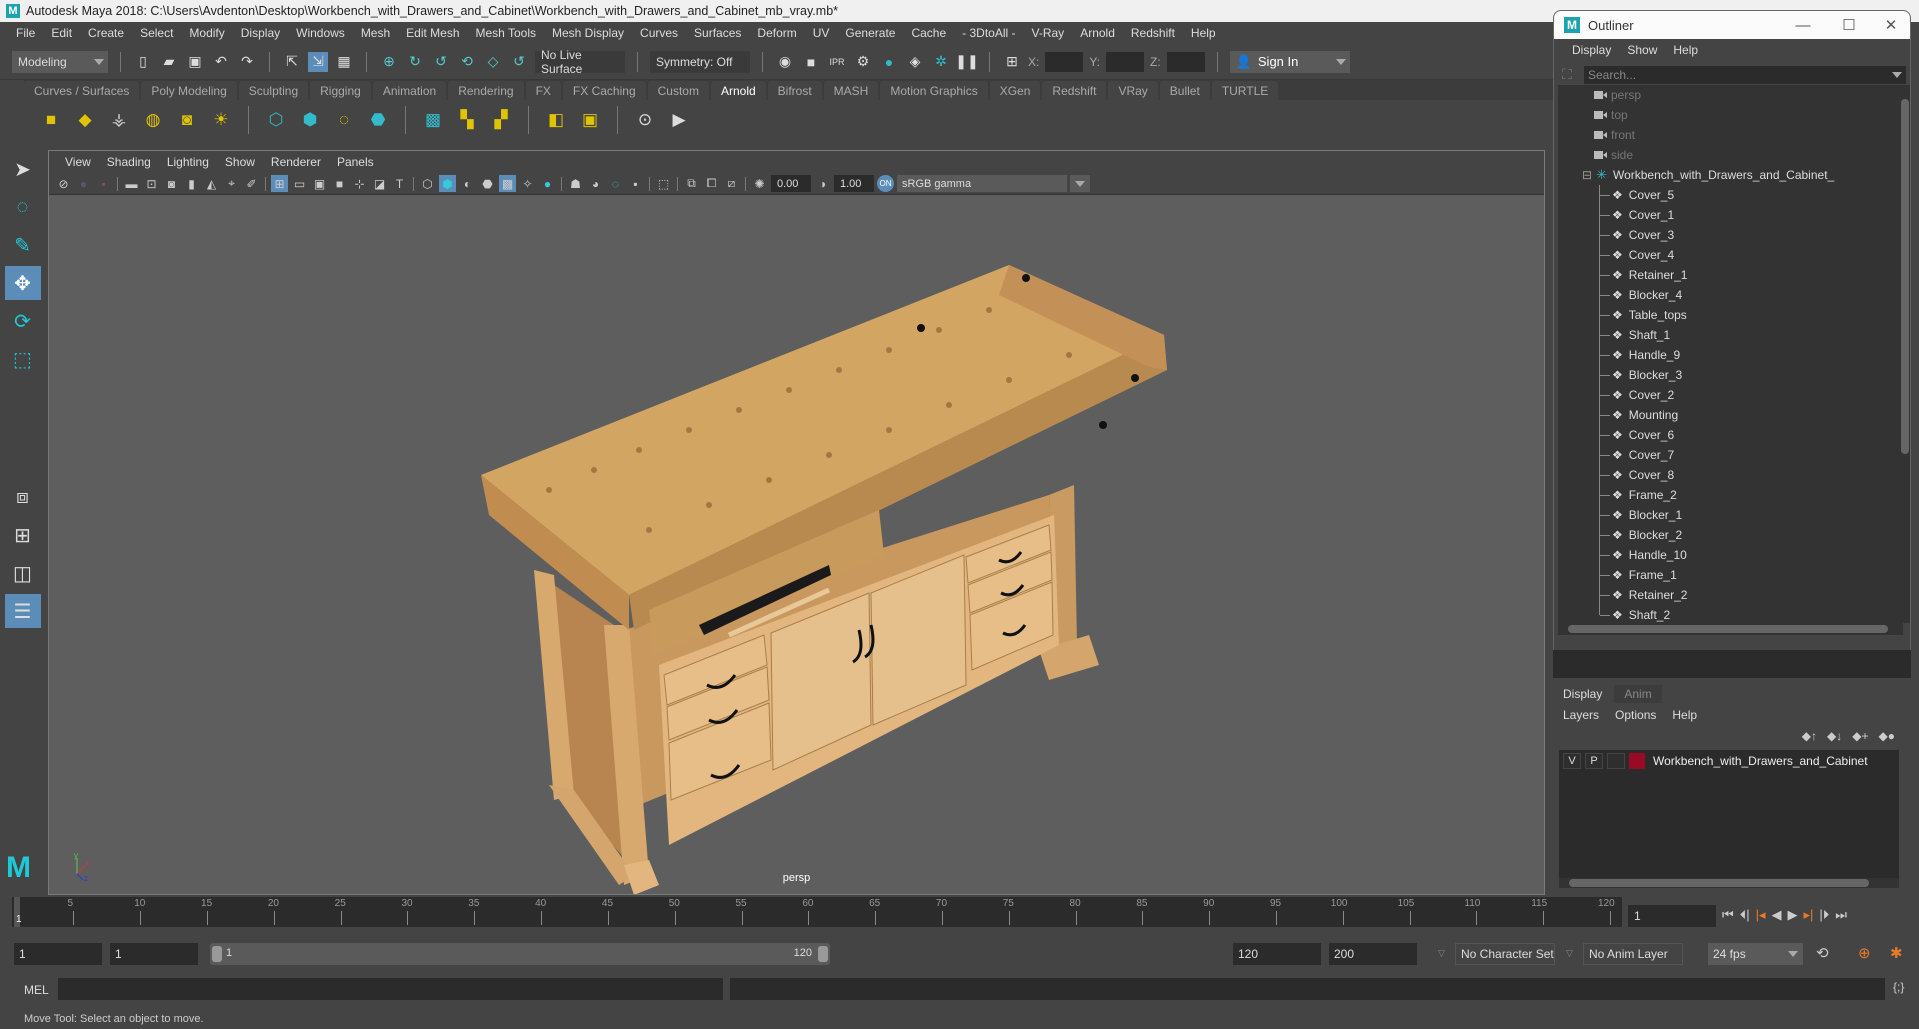  I want to click on light-editor-icon: ✲, so click(941, 62).